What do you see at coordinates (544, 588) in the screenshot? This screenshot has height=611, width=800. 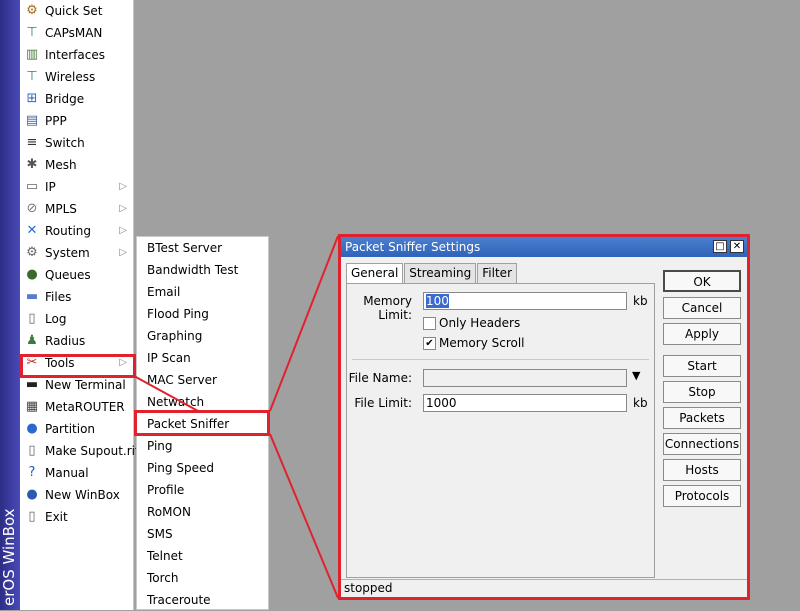 I see `status-bar: stopped` at bounding box center [544, 588].